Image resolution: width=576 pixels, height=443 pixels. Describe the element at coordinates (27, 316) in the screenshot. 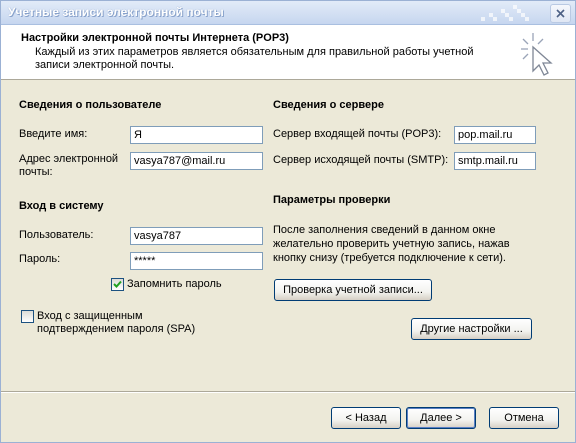

I see `spa-checkbox` at that location.